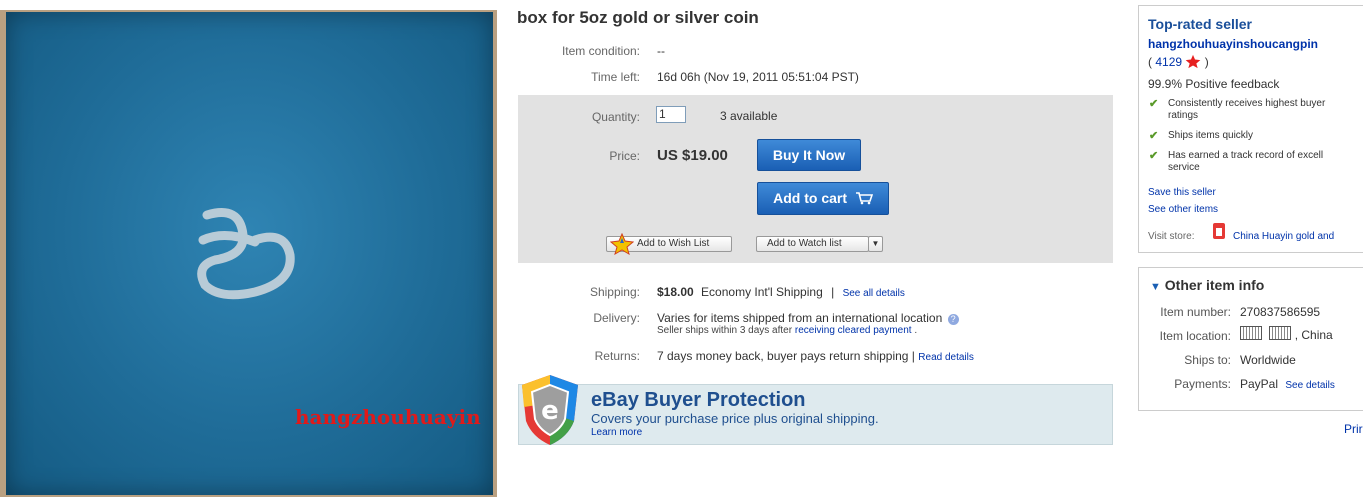  Describe the element at coordinates (1195, 312) in the screenshot. I see `item-number-label: Item number:` at that location.